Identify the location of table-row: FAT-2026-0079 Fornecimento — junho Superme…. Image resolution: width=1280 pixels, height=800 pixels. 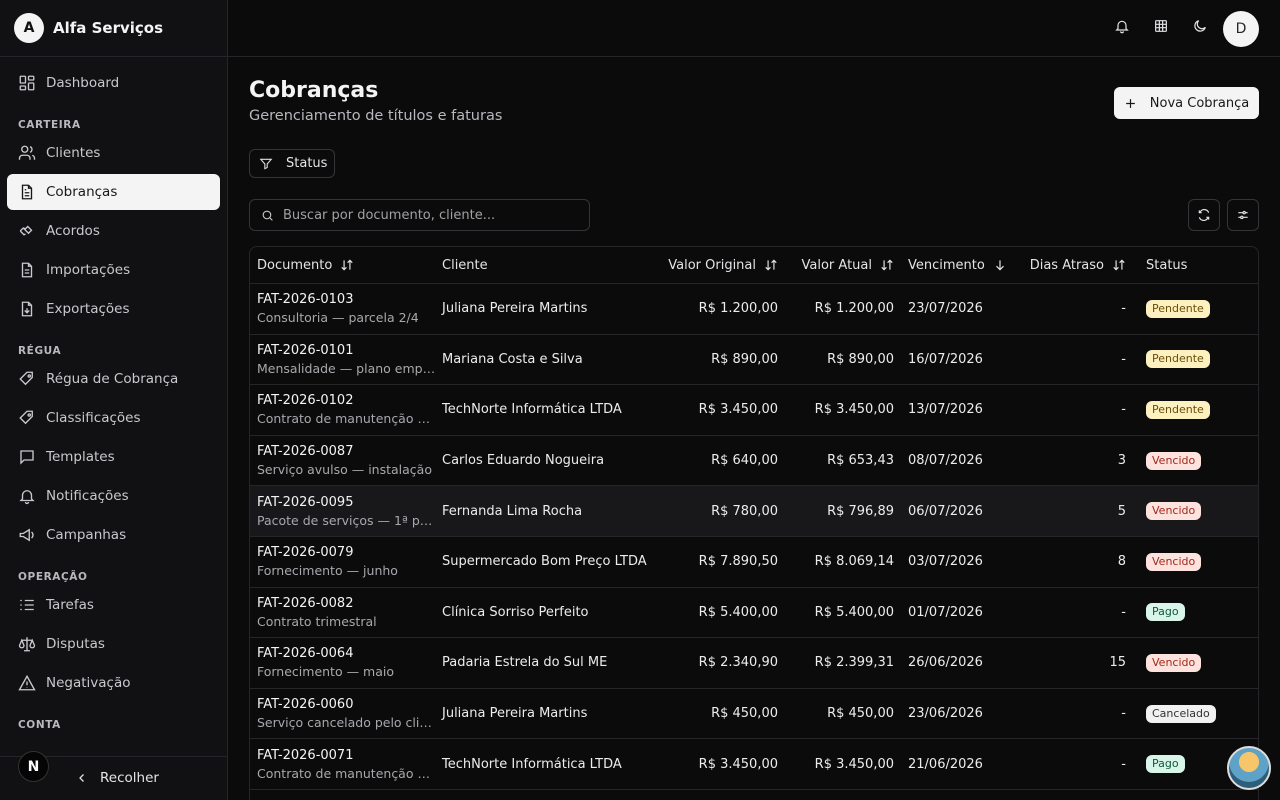
(754, 562).